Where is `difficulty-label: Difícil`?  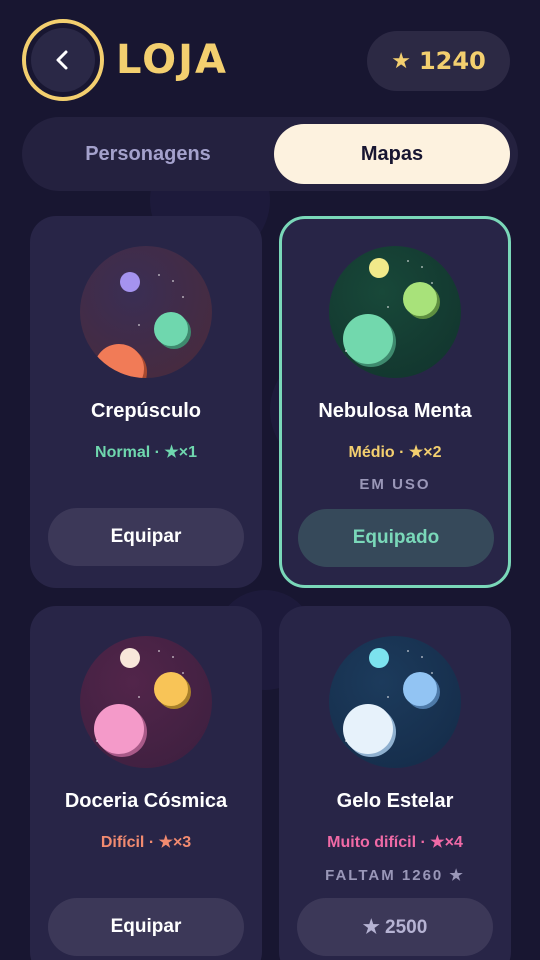
difficulty-label: Difícil is located at coordinates (122, 842).